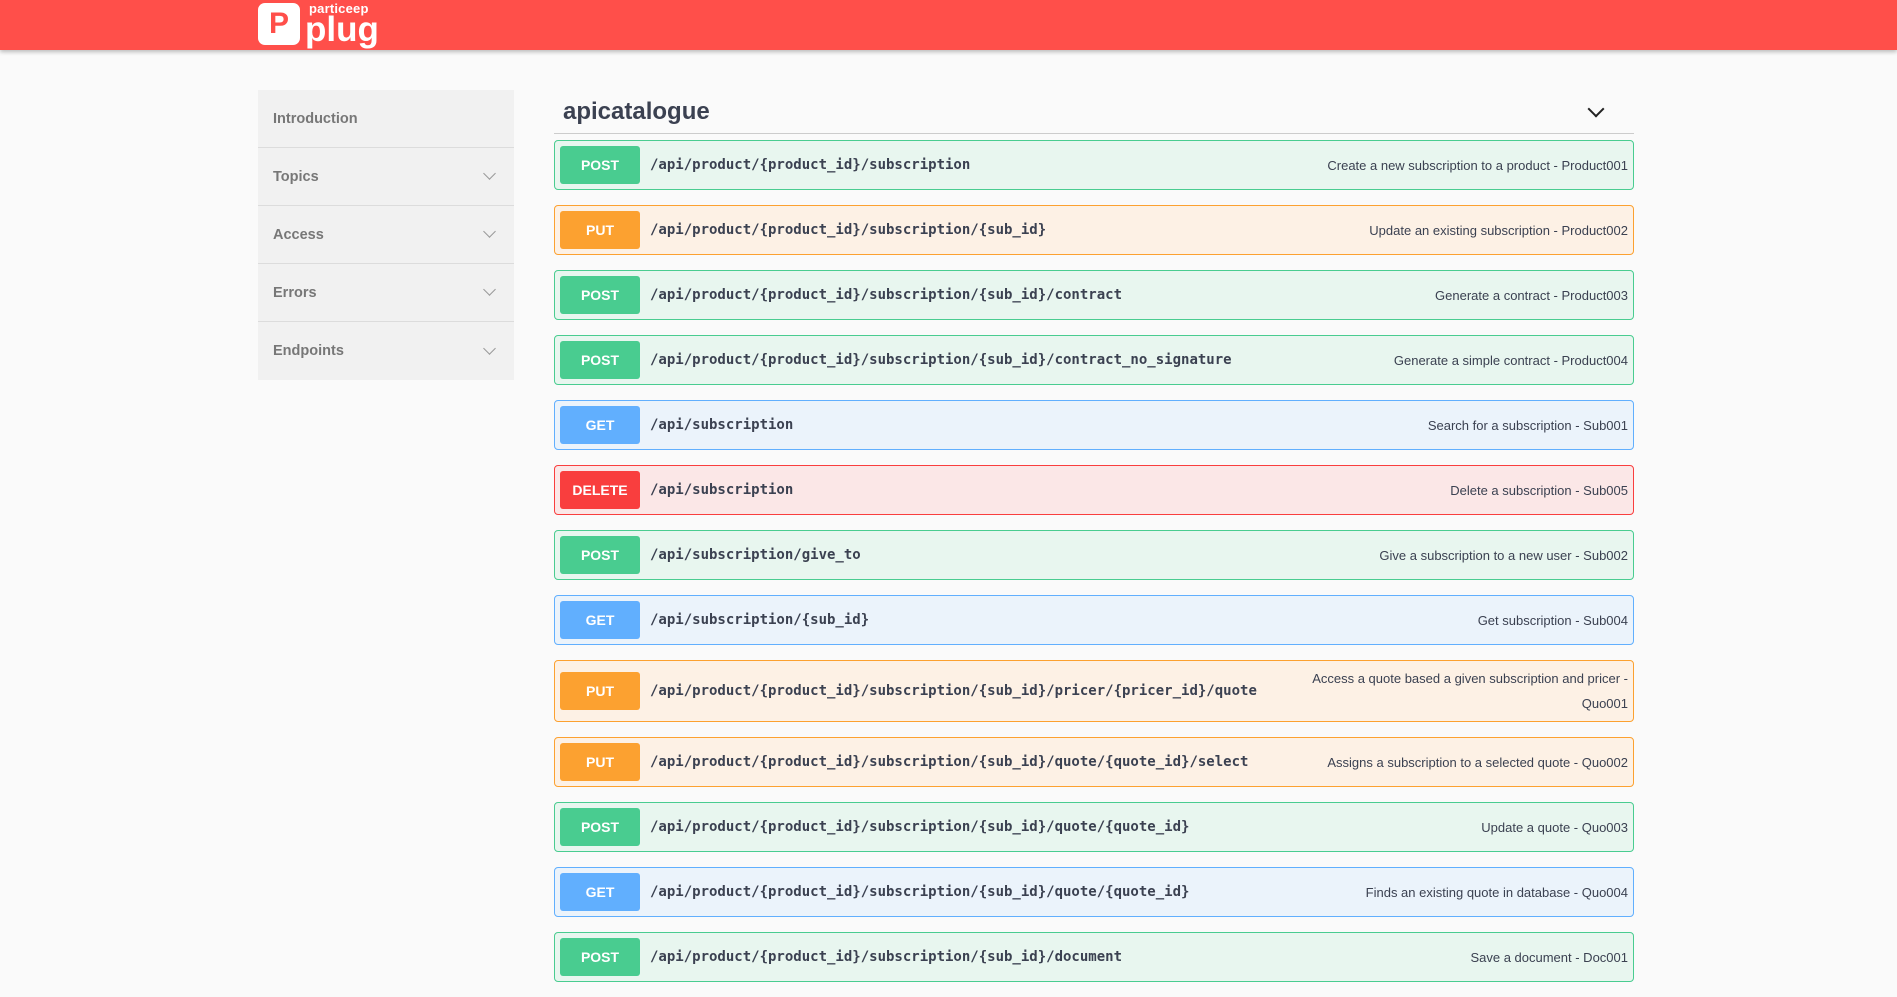 The height and width of the screenshot is (997, 1897). I want to click on sidebar-item-label: Errors, so click(295, 292).